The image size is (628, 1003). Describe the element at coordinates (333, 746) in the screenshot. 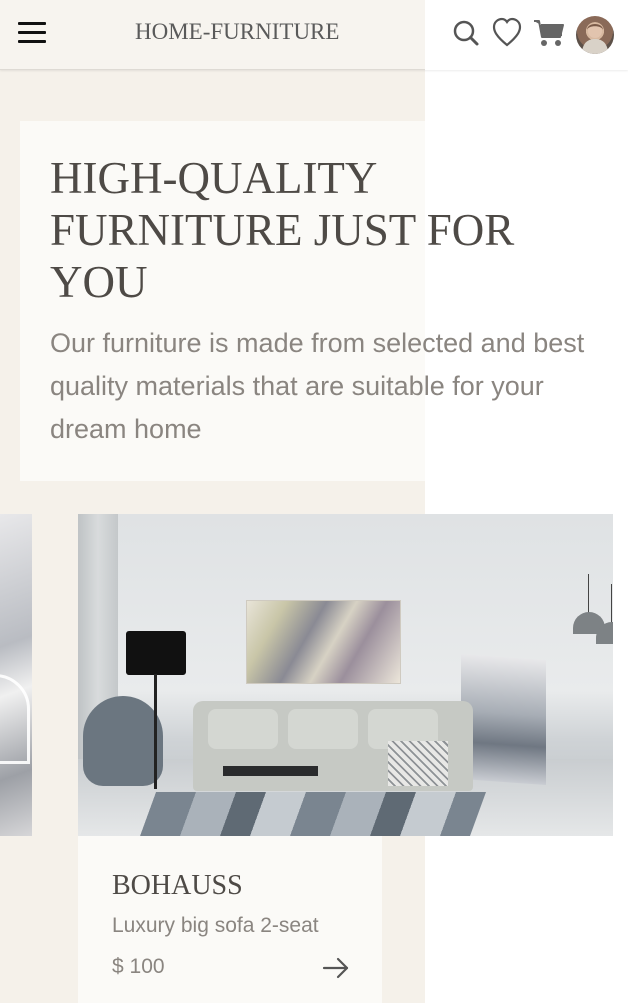

I see `sofa` at that location.